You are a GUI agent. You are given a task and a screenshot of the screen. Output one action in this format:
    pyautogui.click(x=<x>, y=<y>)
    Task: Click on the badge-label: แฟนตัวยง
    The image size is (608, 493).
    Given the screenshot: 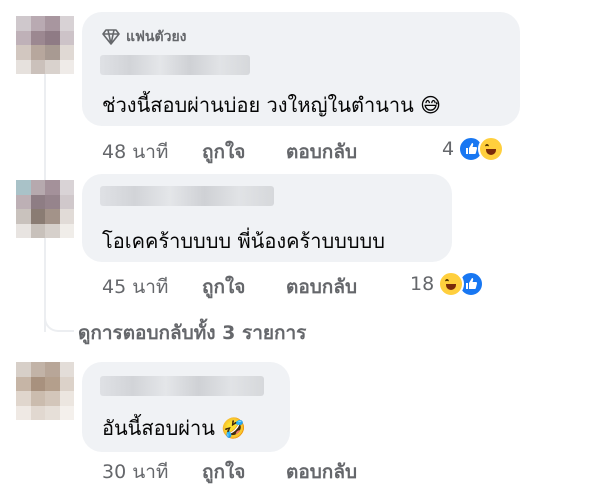 What is the action you would take?
    pyautogui.click(x=156, y=37)
    